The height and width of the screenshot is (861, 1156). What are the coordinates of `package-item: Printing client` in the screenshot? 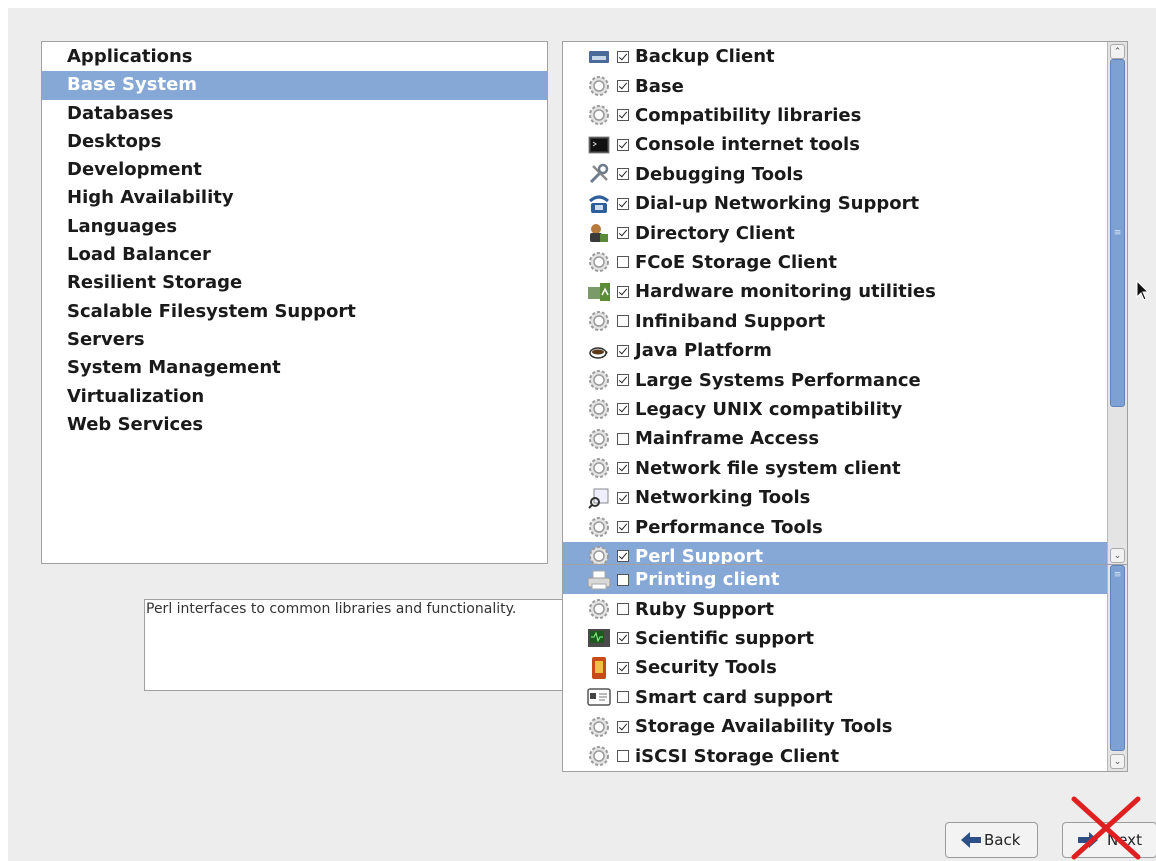 It's located at (835, 580).